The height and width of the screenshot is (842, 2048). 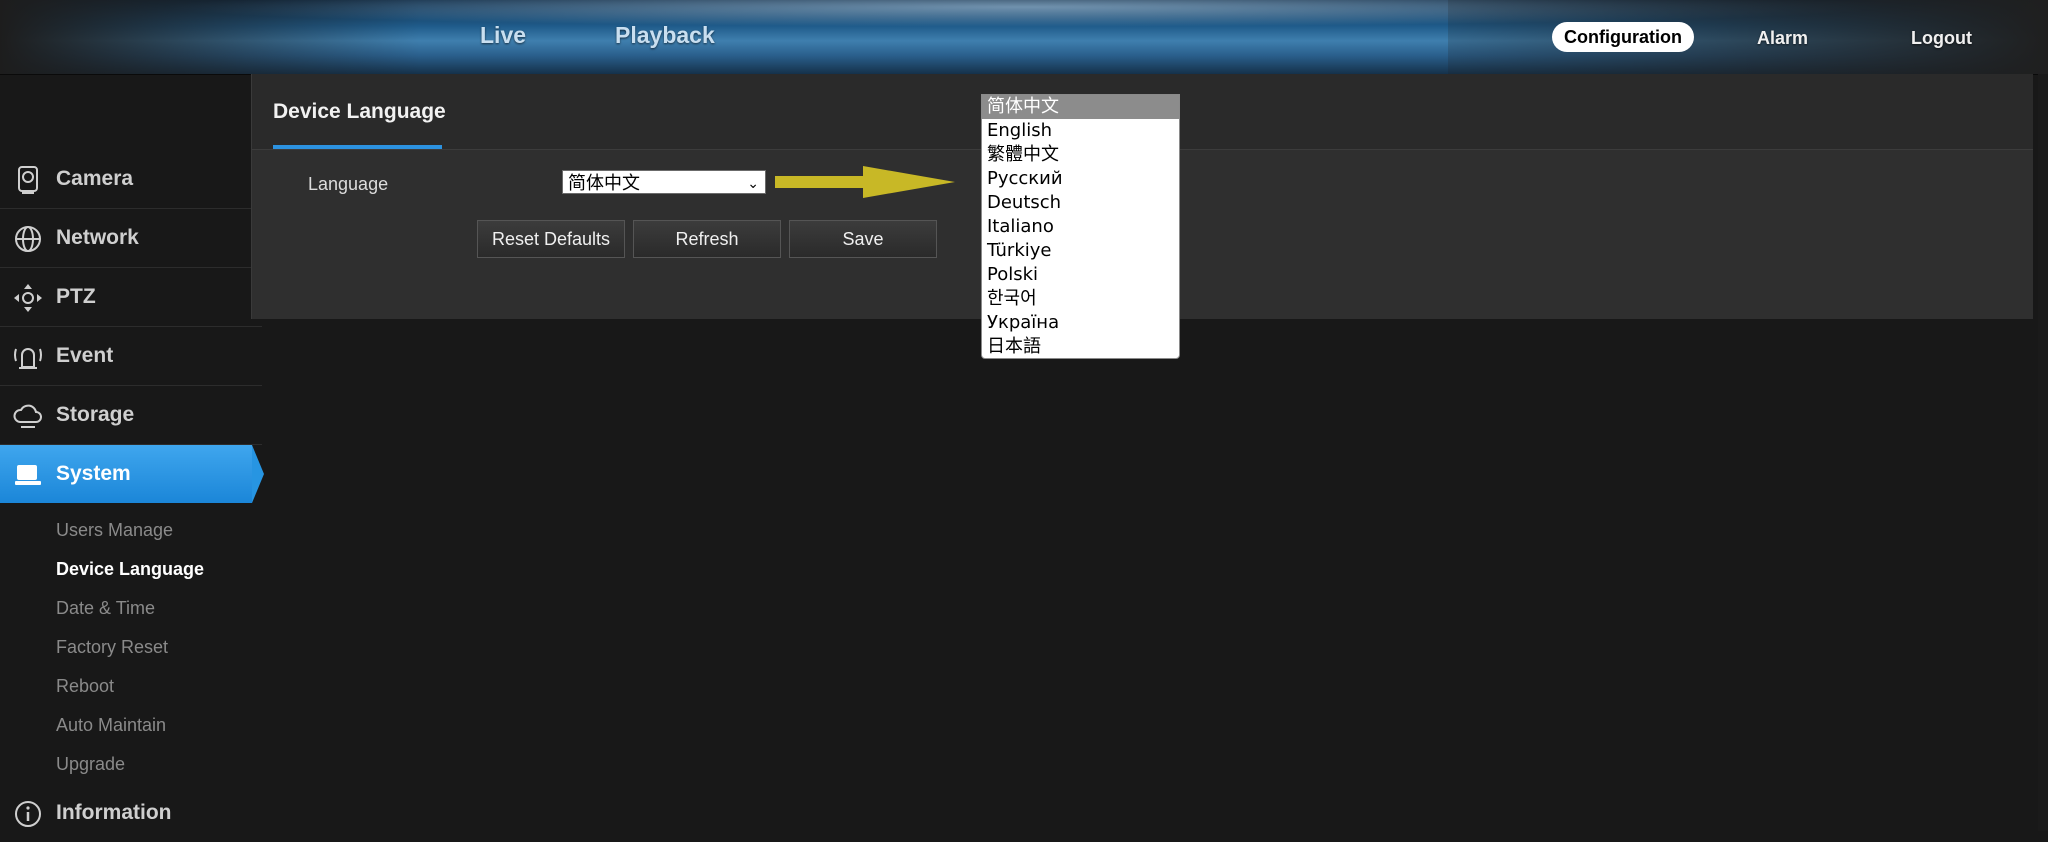 What do you see at coordinates (2043, 452) in the screenshot?
I see `right-scroll-edge` at bounding box center [2043, 452].